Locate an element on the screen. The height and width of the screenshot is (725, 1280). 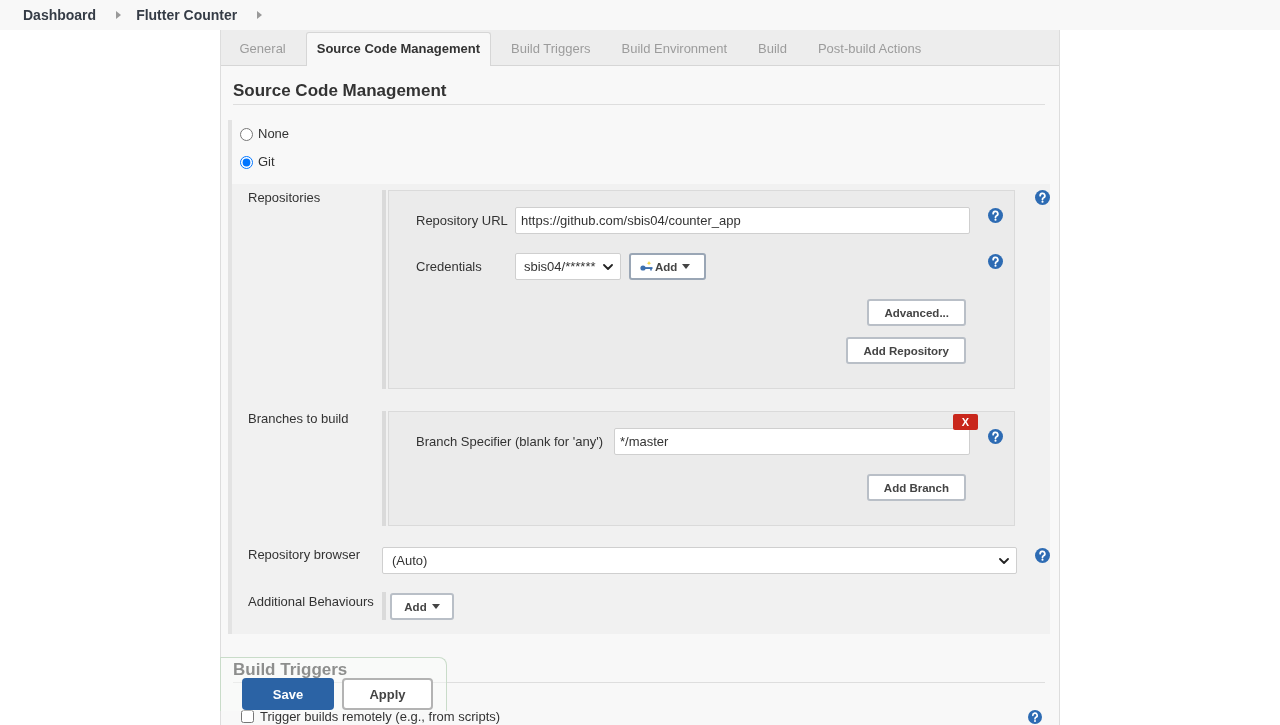
section-heading: Build Triggers is located at coordinates (290, 670).